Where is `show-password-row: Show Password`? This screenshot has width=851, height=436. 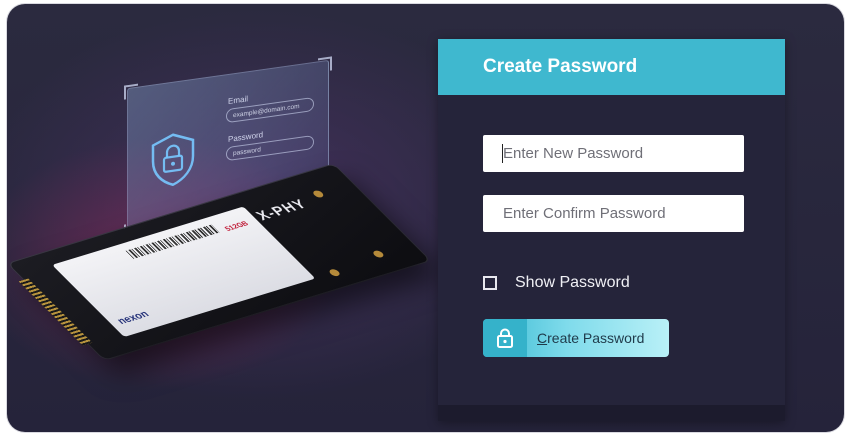
show-password-row: Show Password is located at coordinates (556, 283).